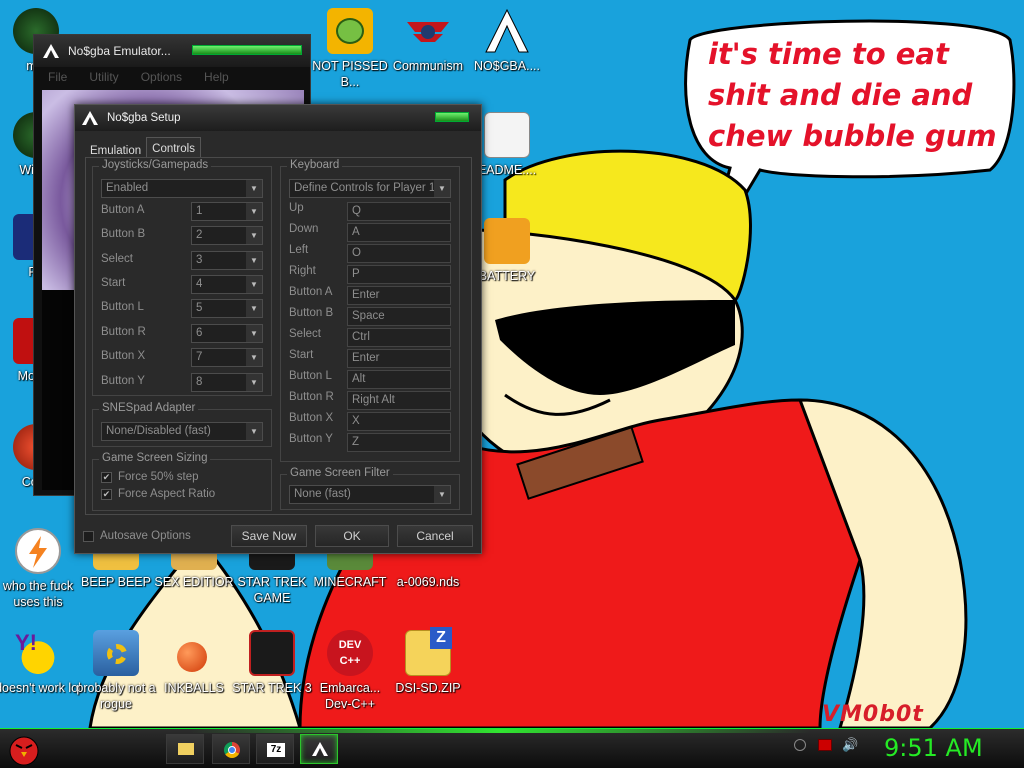 This screenshot has width=1024, height=768. I want to click on document-icon, so click(507, 135).